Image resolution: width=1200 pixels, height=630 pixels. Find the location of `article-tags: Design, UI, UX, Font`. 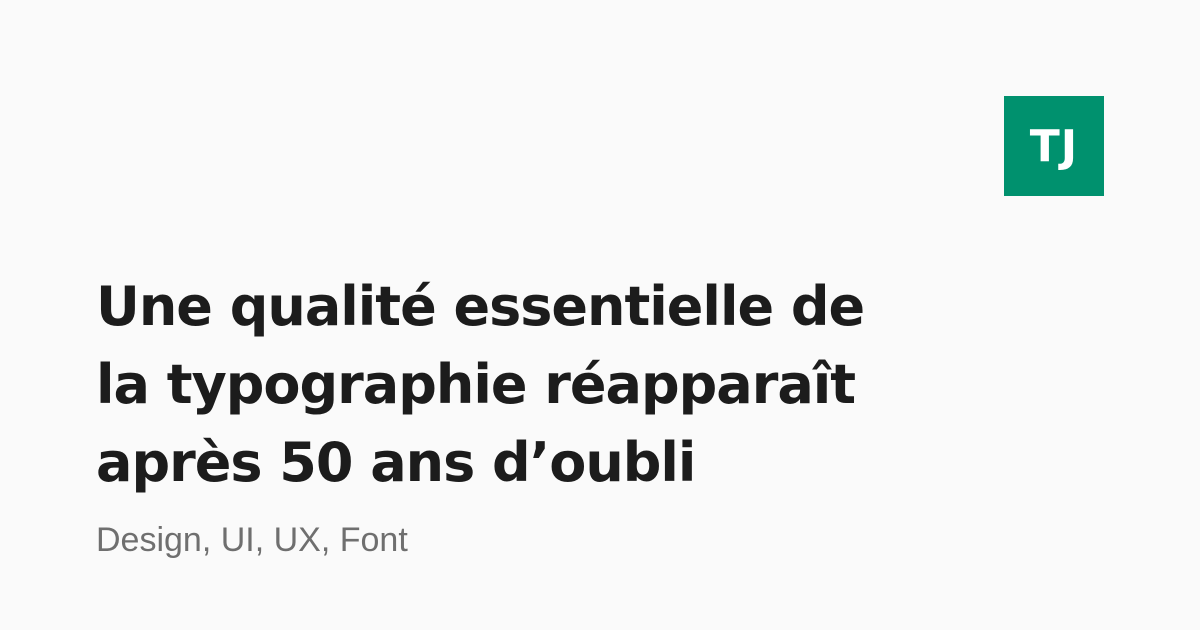

article-tags: Design, UI, UX, Font is located at coordinates (252, 540).